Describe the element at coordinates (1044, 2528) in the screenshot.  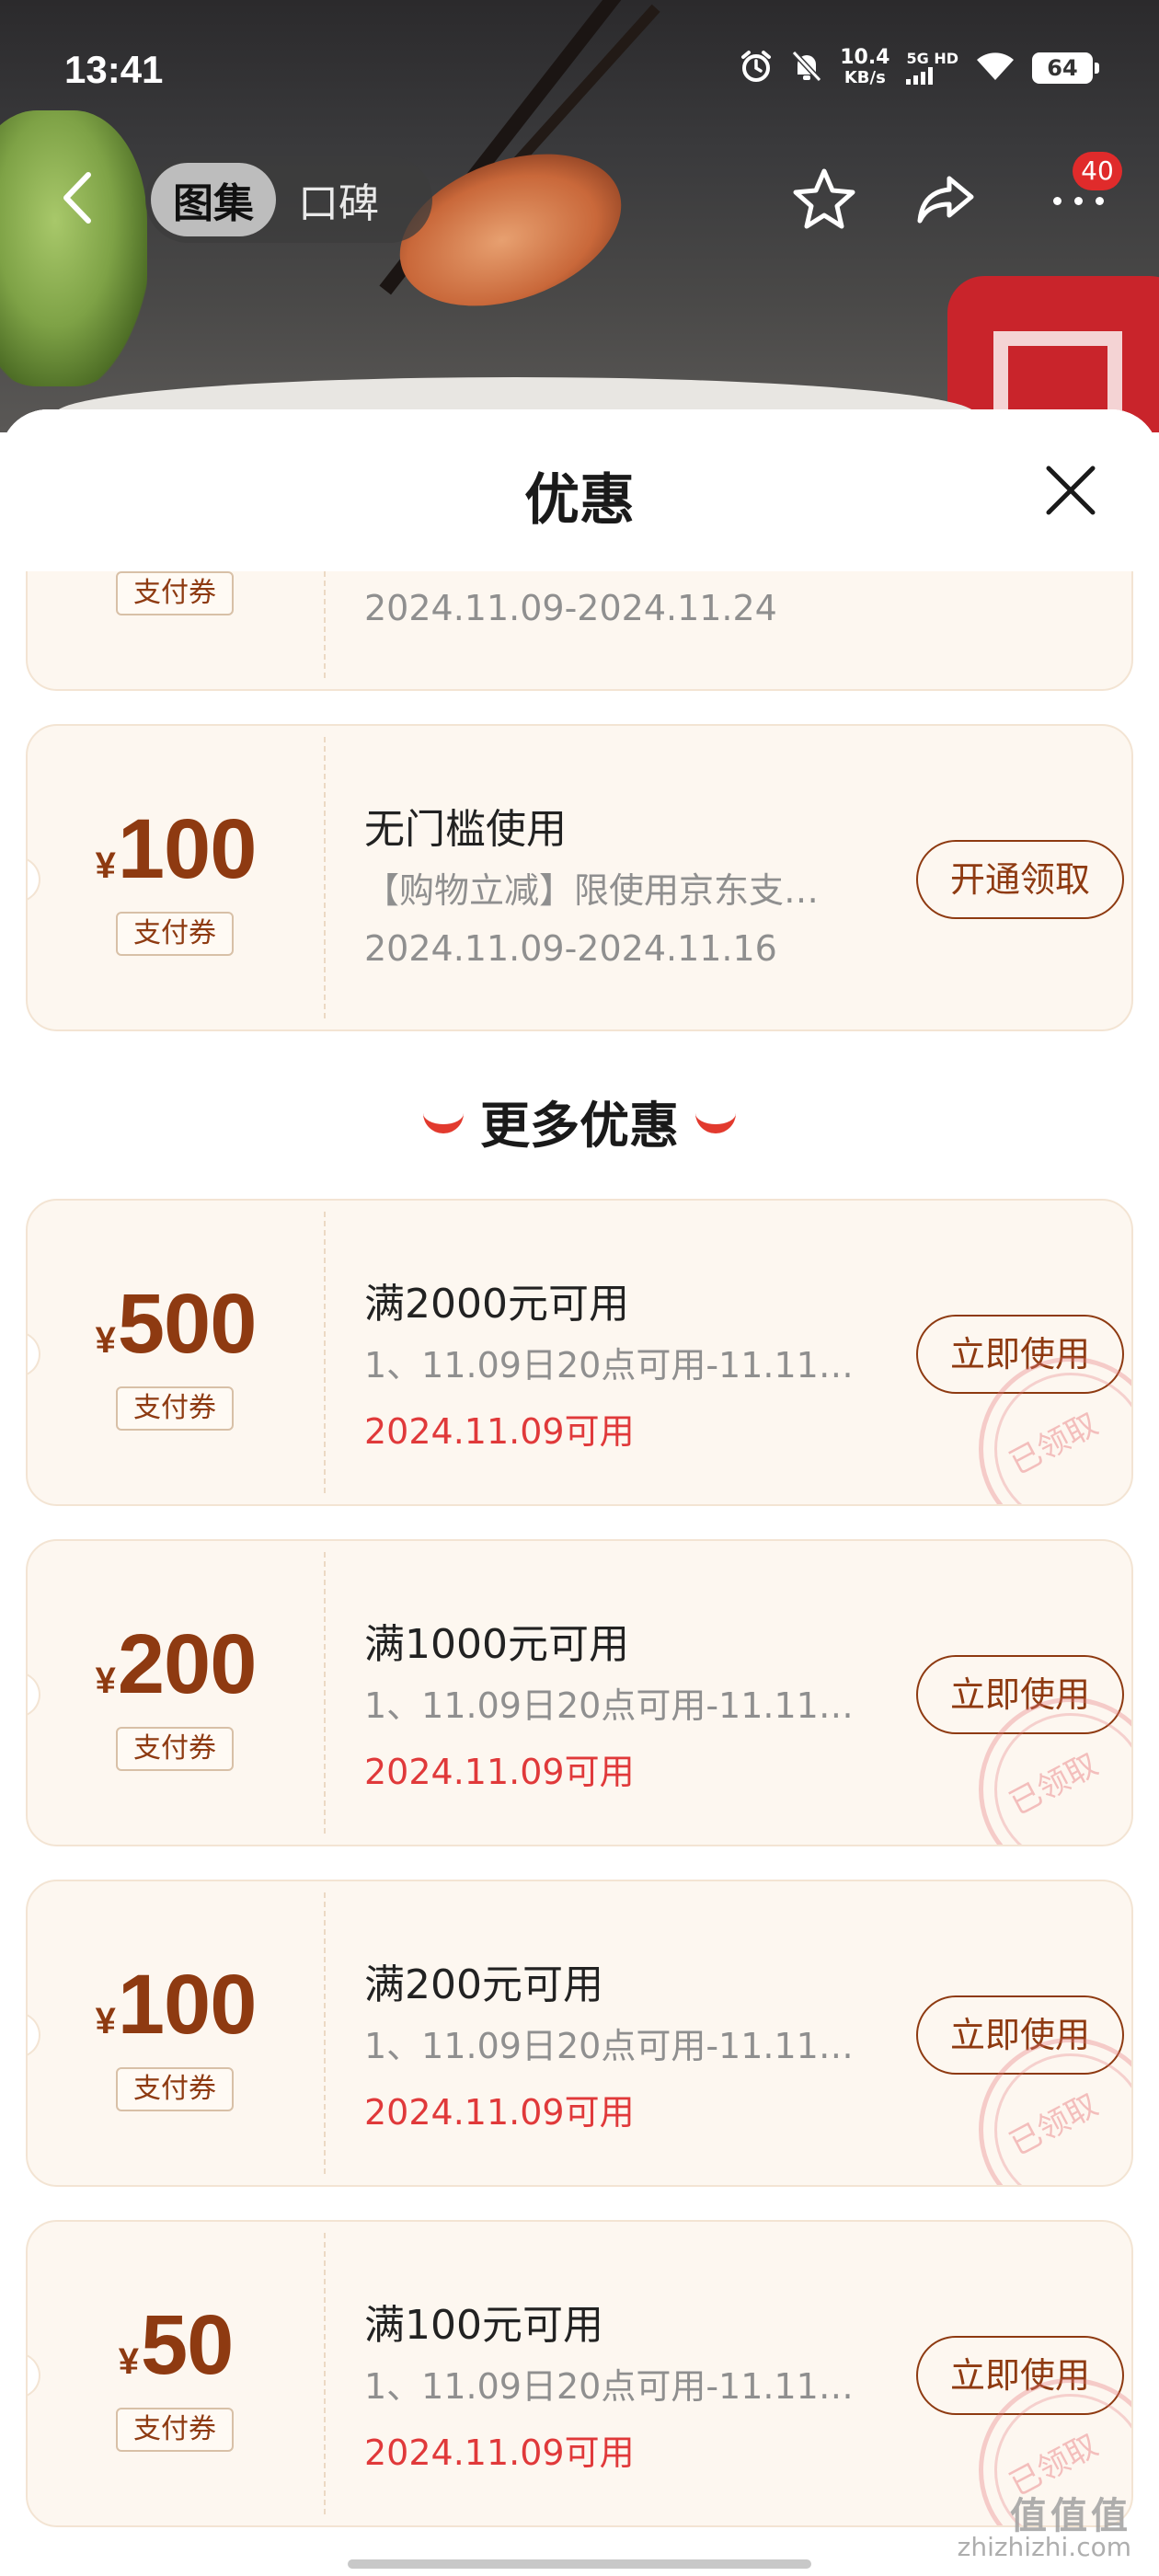
I see `watermark: 值值值 zhizhizhi.com` at that location.